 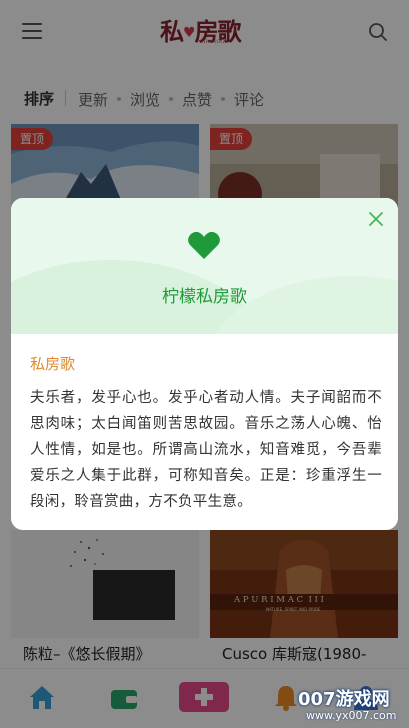 I want to click on close-icon, so click(x=376, y=219).